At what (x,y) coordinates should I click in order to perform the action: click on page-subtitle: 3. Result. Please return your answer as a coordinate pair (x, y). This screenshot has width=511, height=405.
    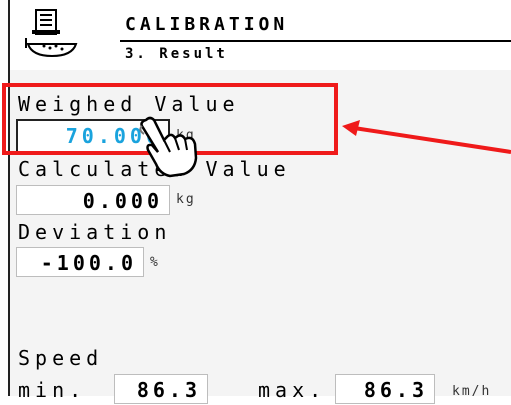
    Looking at the image, I should click on (176, 54).